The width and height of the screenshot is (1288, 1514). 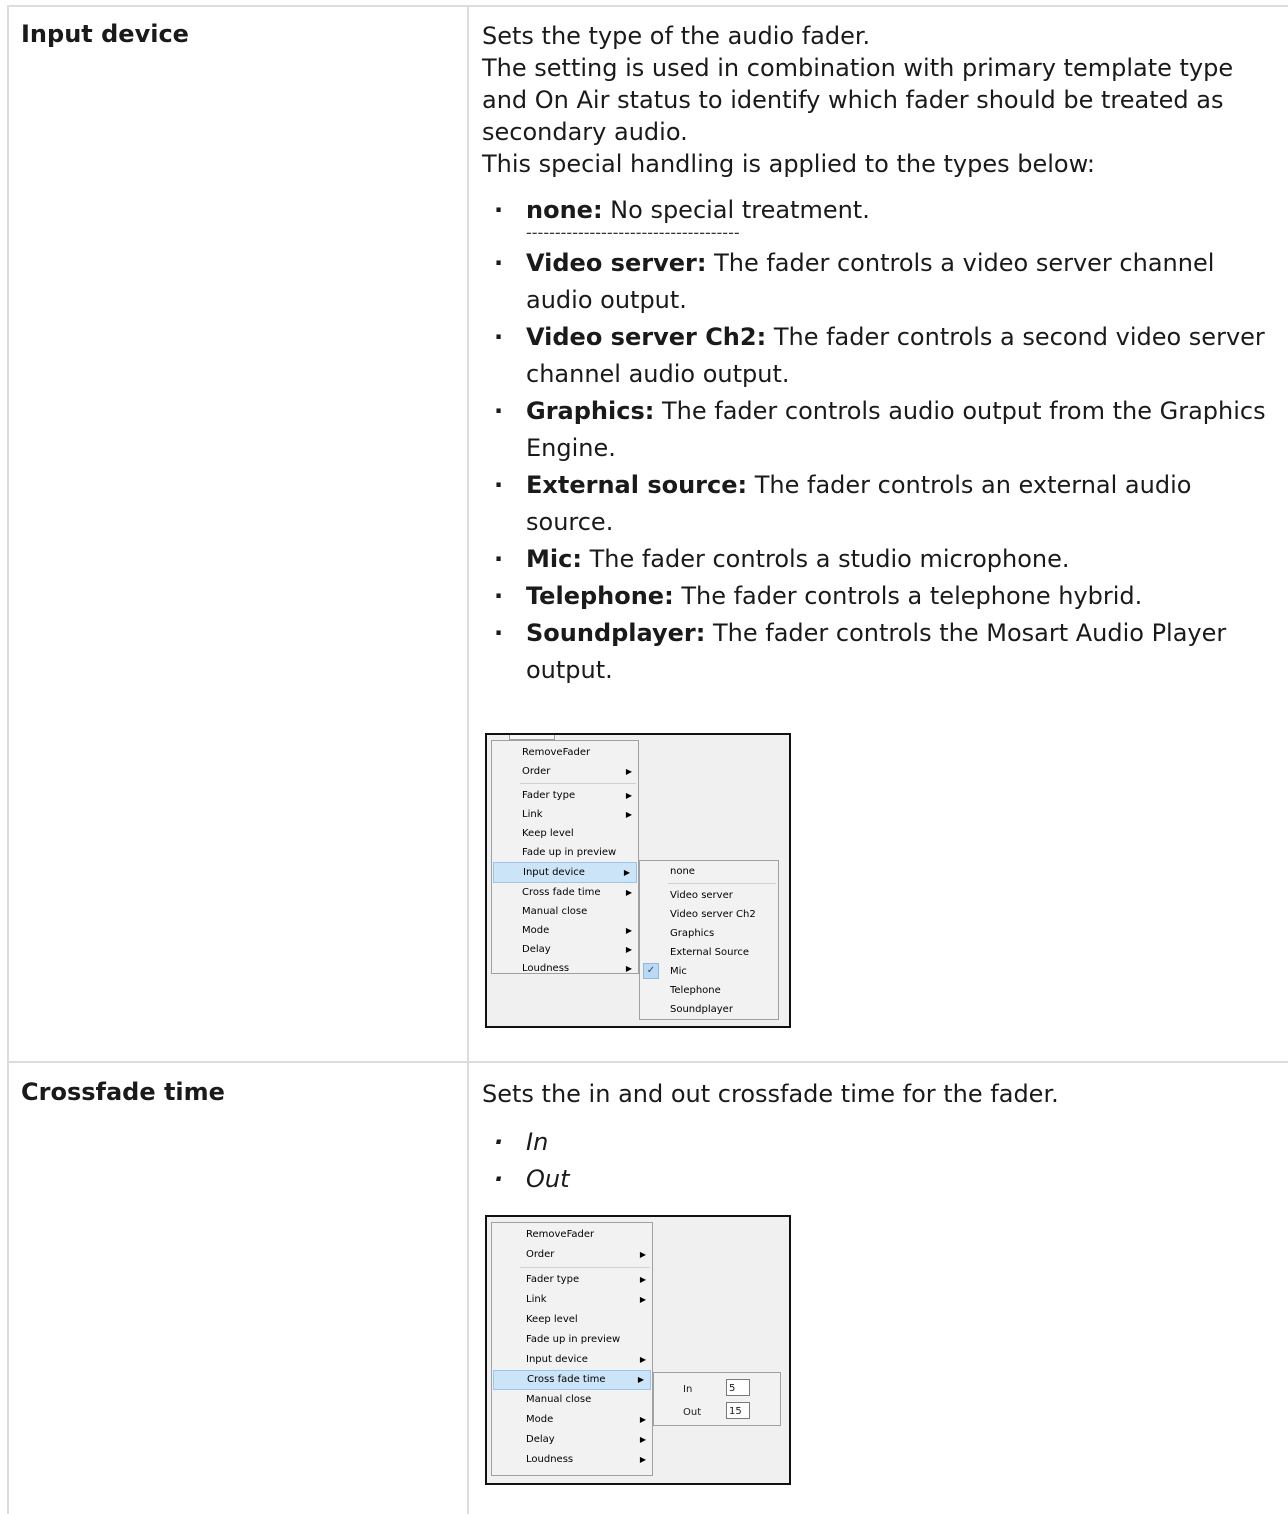 What do you see at coordinates (651, 971) in the screenshot?
I see `checkmark-icon: ✓` at bounding box center [651, 971].